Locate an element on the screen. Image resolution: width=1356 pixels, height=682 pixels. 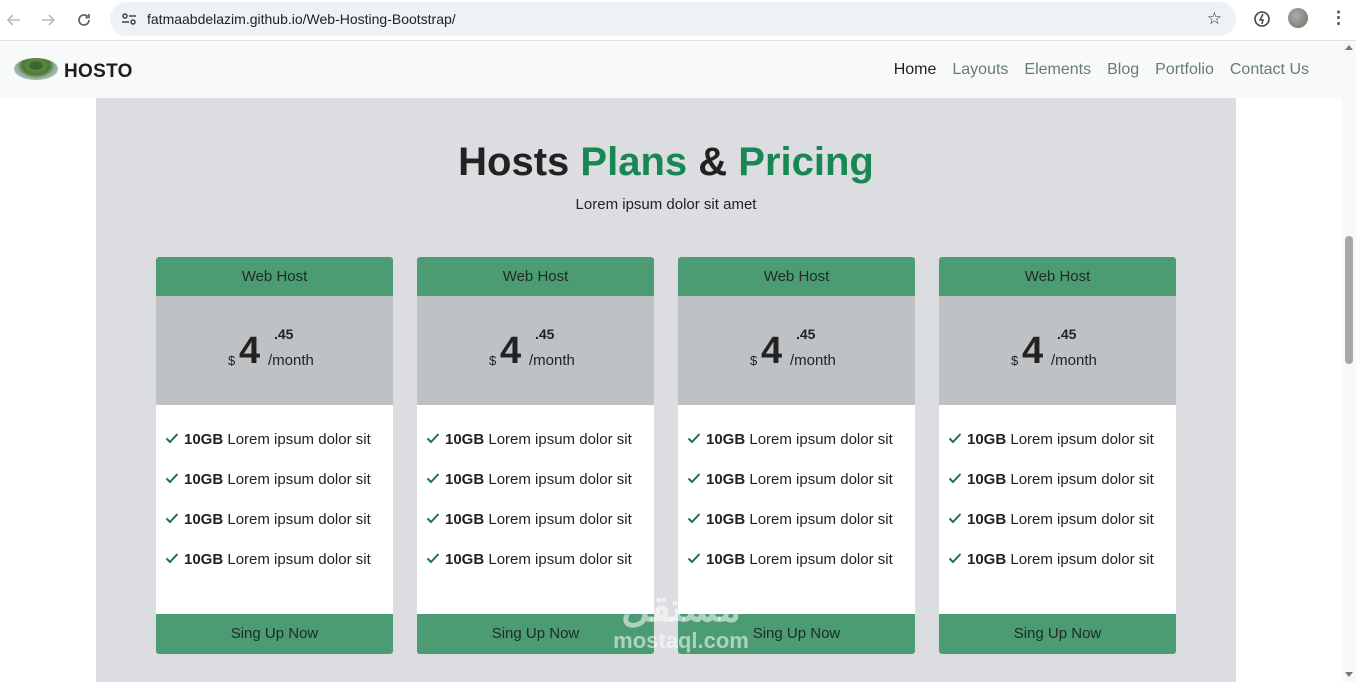
bookmark-star-icon: ☆ is located at coordinates (1214, 19).